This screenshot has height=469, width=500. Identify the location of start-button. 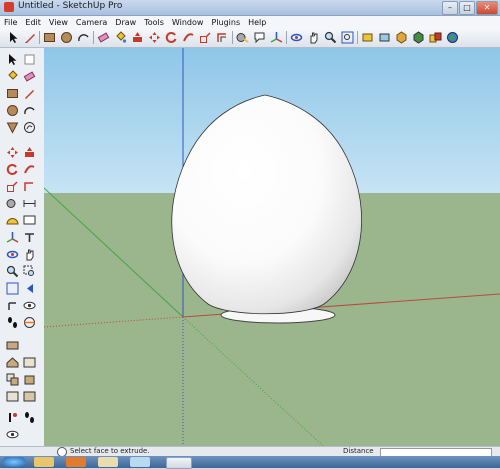
(14, 462).